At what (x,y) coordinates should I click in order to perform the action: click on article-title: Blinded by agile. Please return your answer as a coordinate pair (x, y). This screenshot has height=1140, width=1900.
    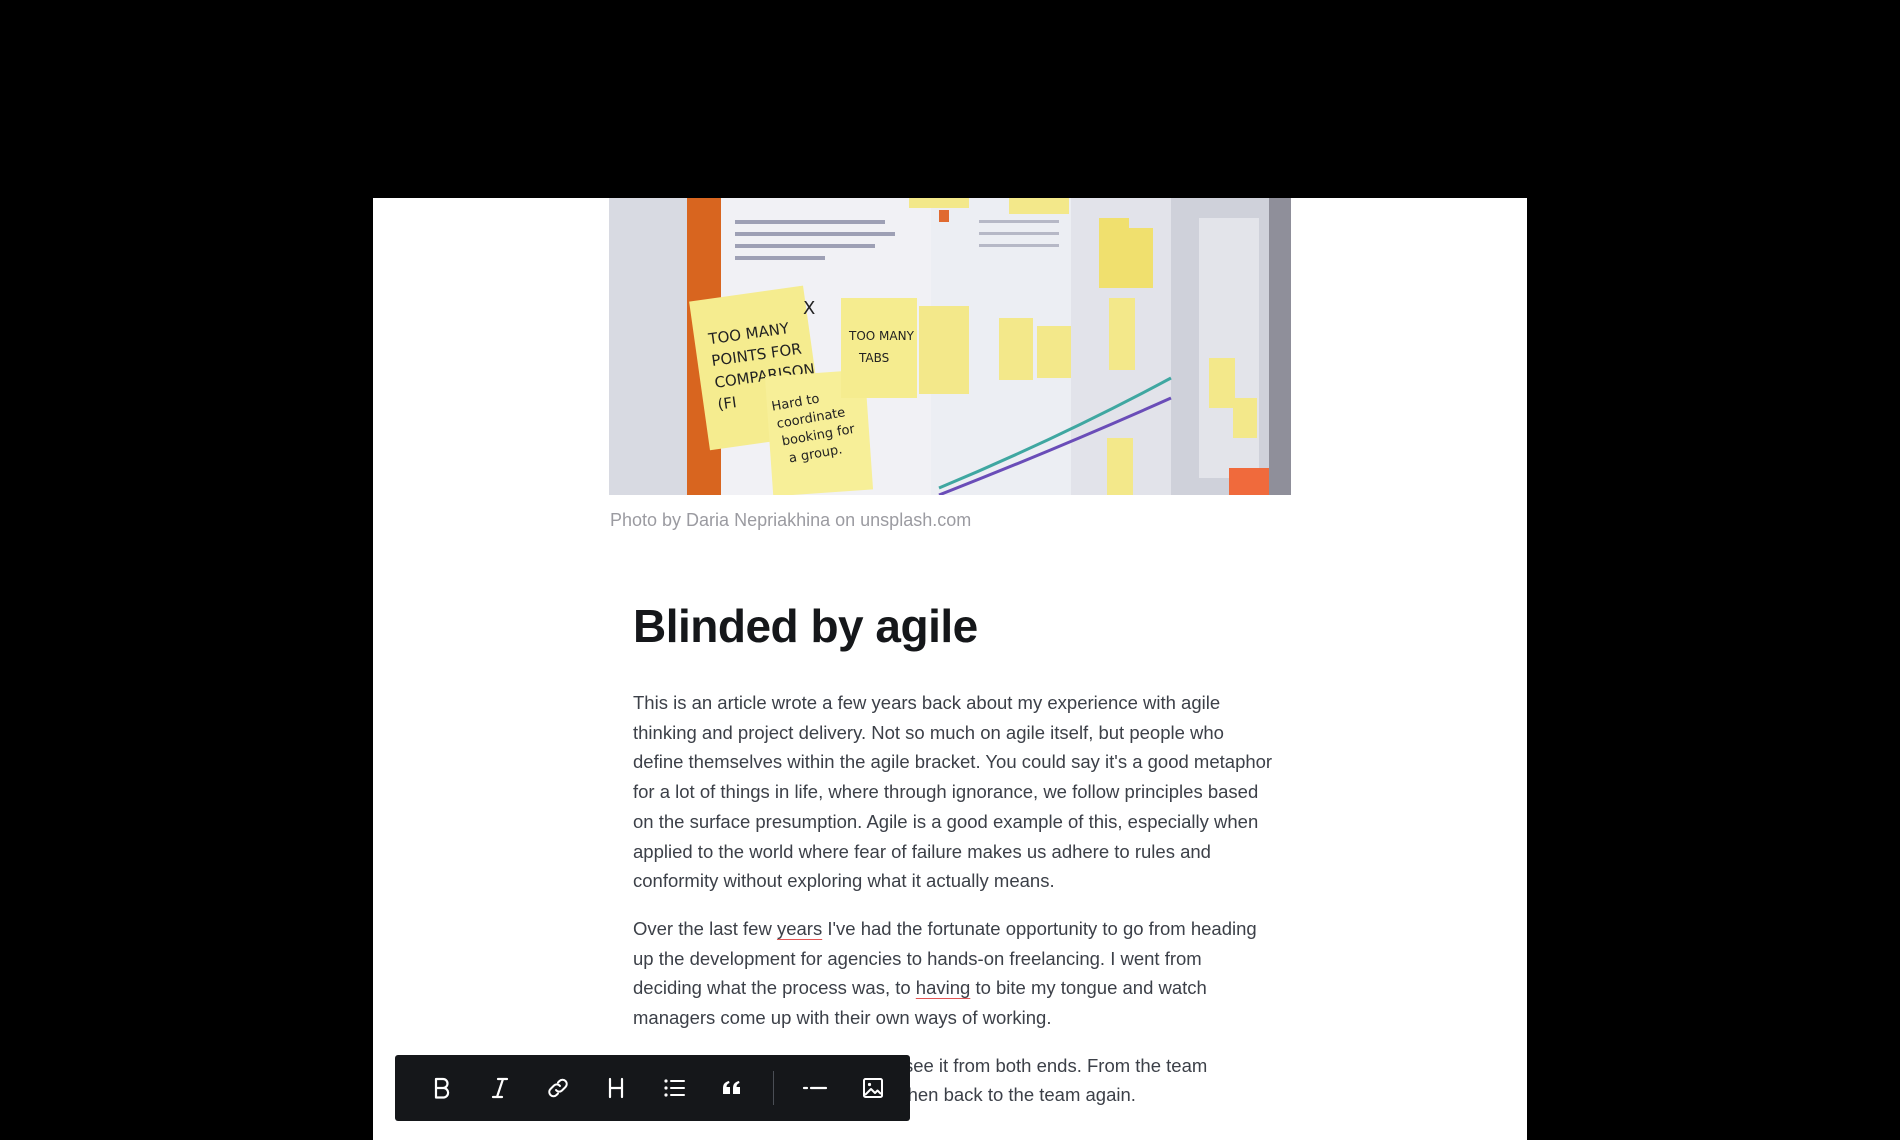
    Looking at the image, I should click on (953, 626).